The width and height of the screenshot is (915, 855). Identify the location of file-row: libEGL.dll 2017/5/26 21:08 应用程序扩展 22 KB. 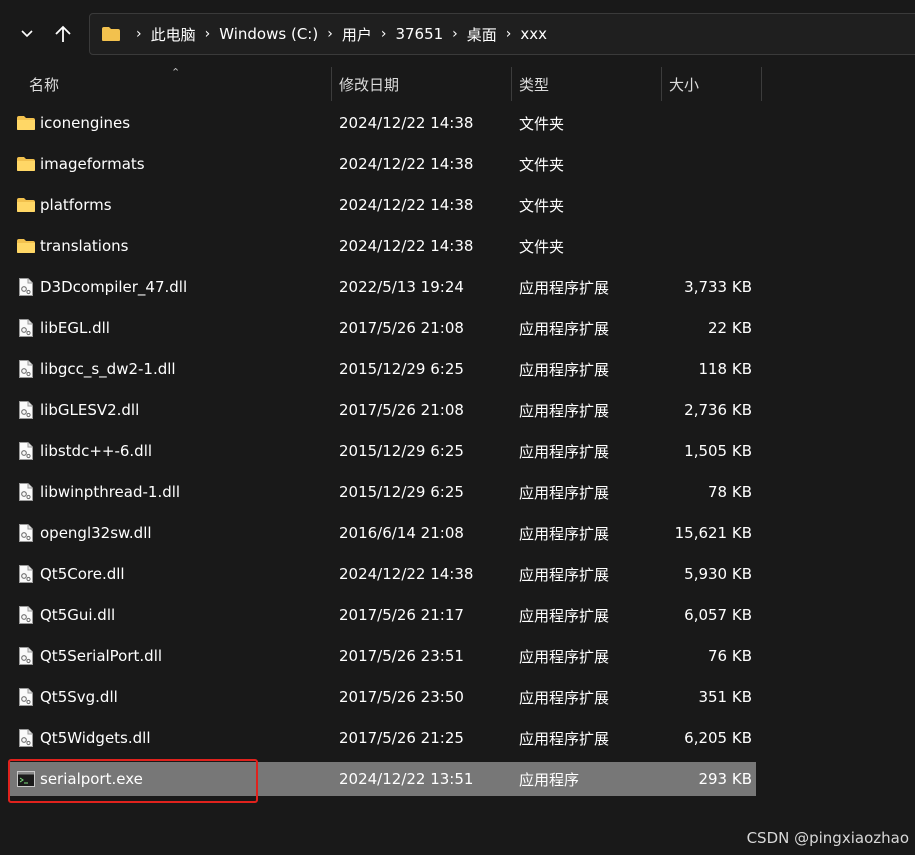
(382, 328).